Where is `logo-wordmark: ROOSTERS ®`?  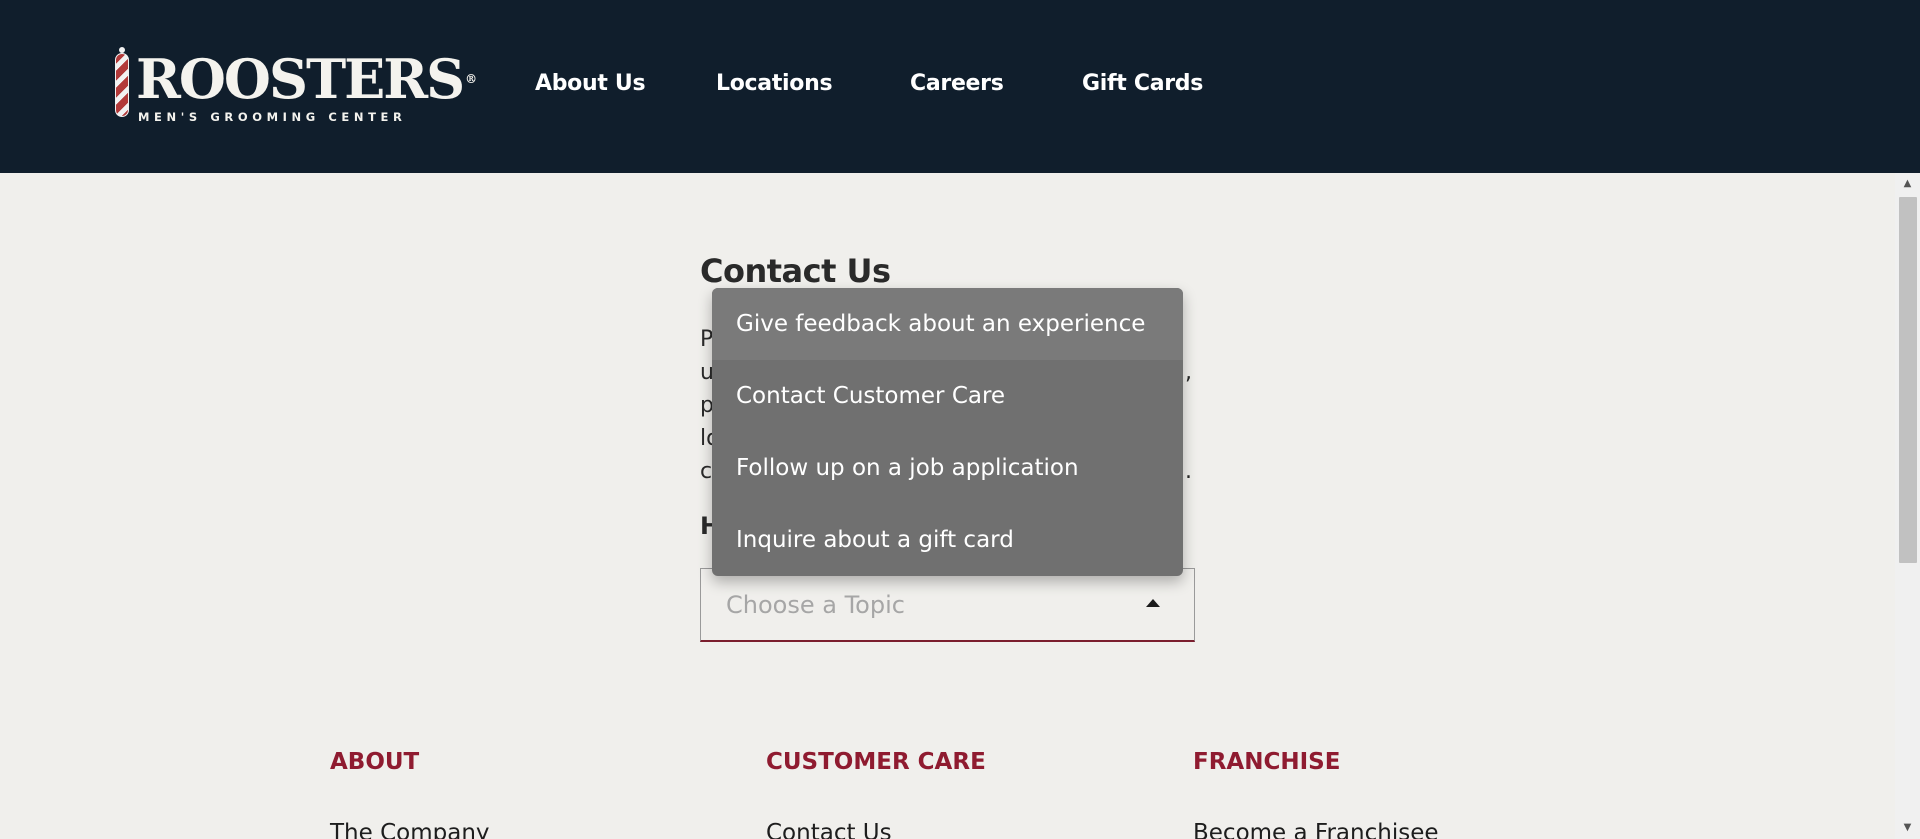
logo-wordmark: ROOSTERS ® is located at coordinates (306, 79).